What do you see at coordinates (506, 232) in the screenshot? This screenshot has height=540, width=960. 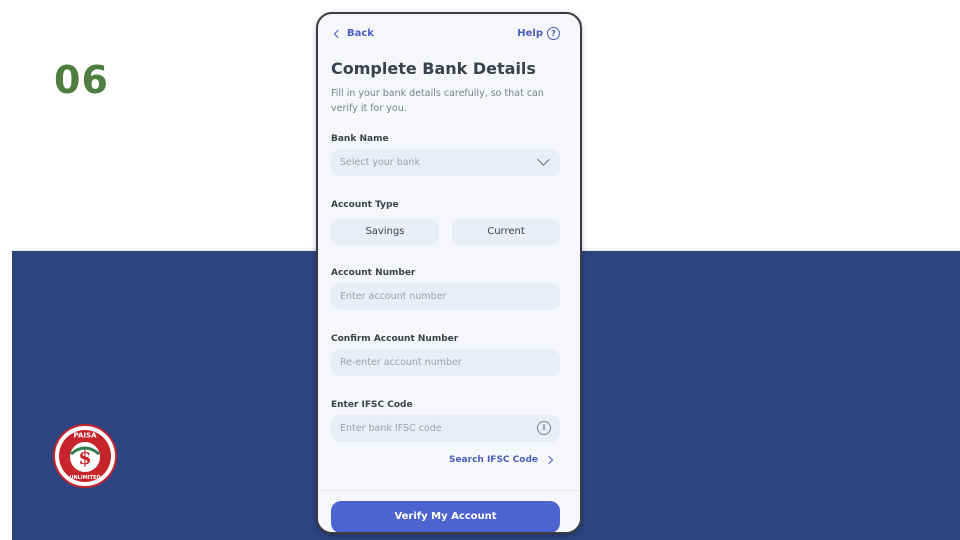 I see `account-type-current-button: Current` at bounding box center [506, 232].